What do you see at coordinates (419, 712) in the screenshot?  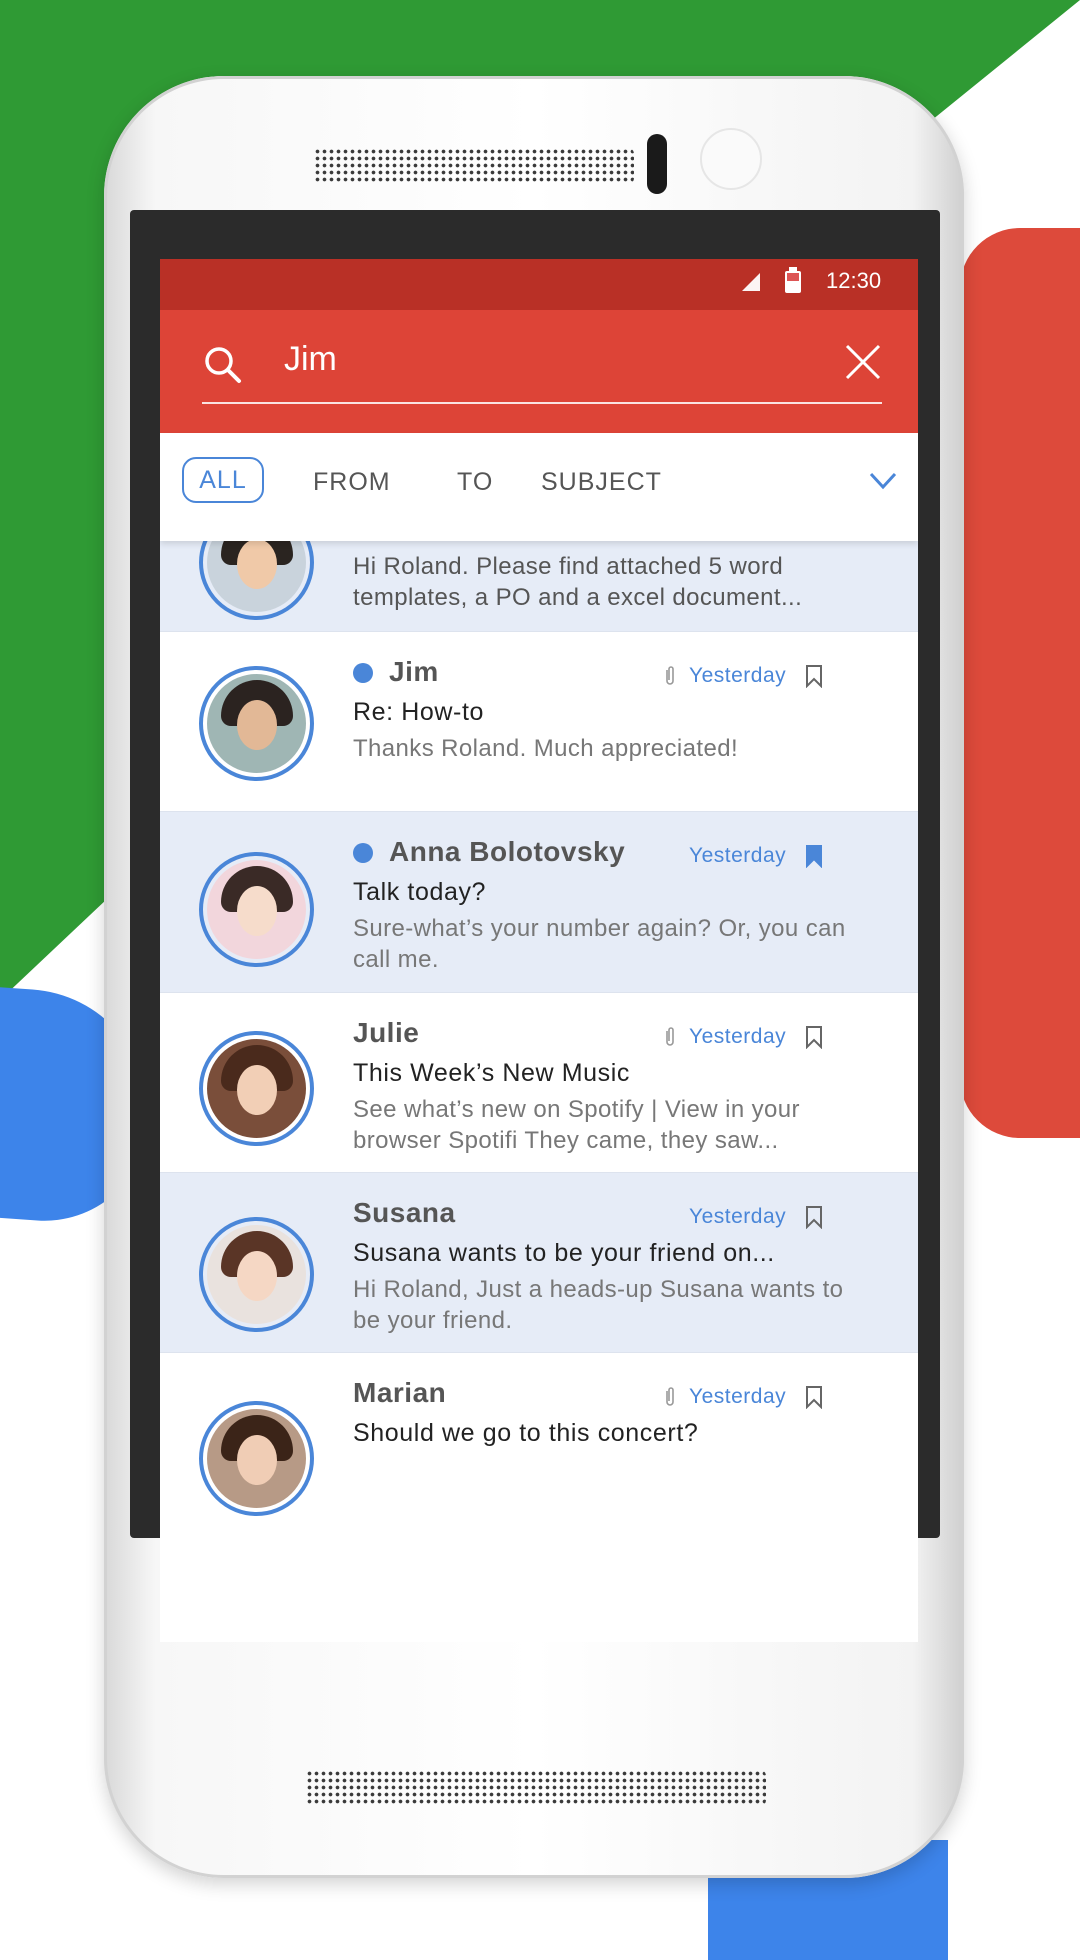 I see `message-subject: Re: How-to` at bounding box center [419, 712].